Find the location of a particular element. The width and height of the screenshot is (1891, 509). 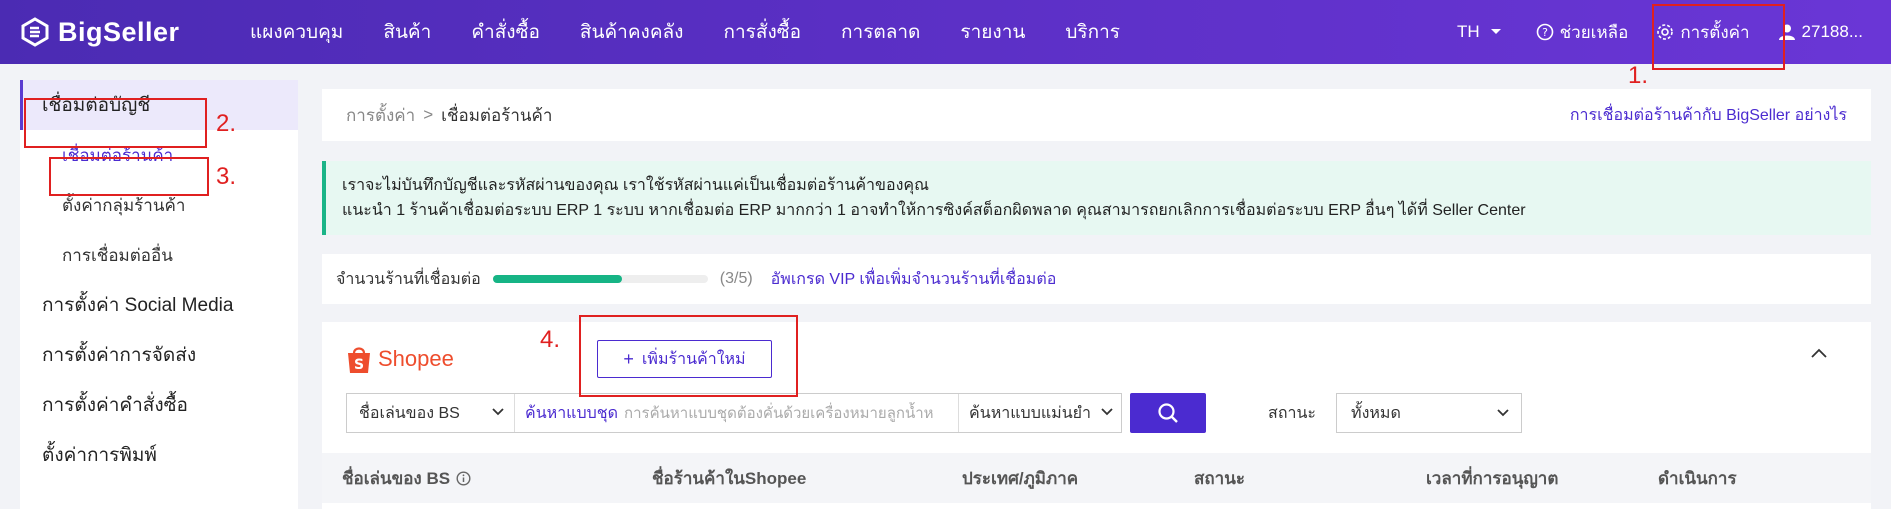

annotation-step-1: 1. is located at coordinates (1638, 75).